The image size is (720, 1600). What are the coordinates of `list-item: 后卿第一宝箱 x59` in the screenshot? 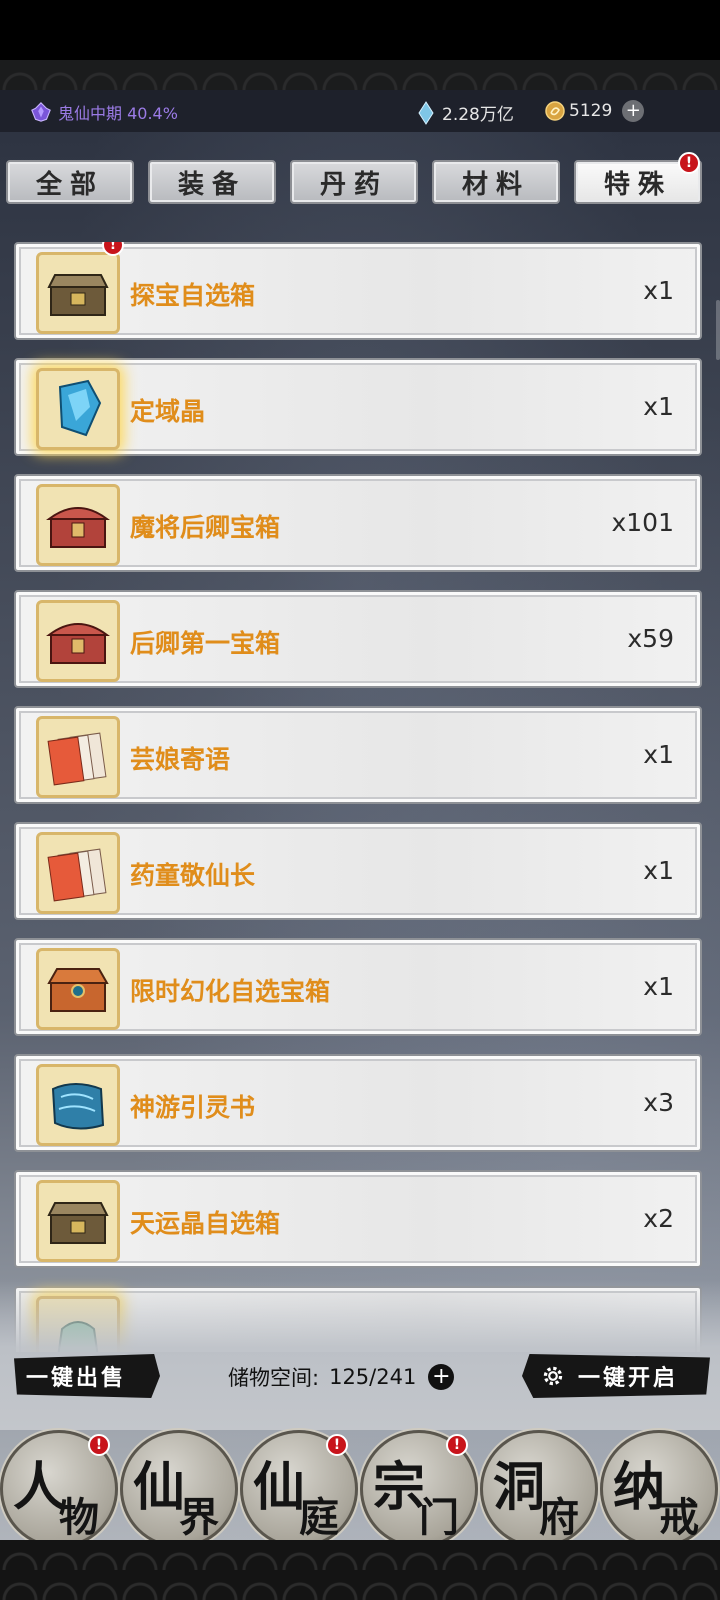 It's located at (358, 639).